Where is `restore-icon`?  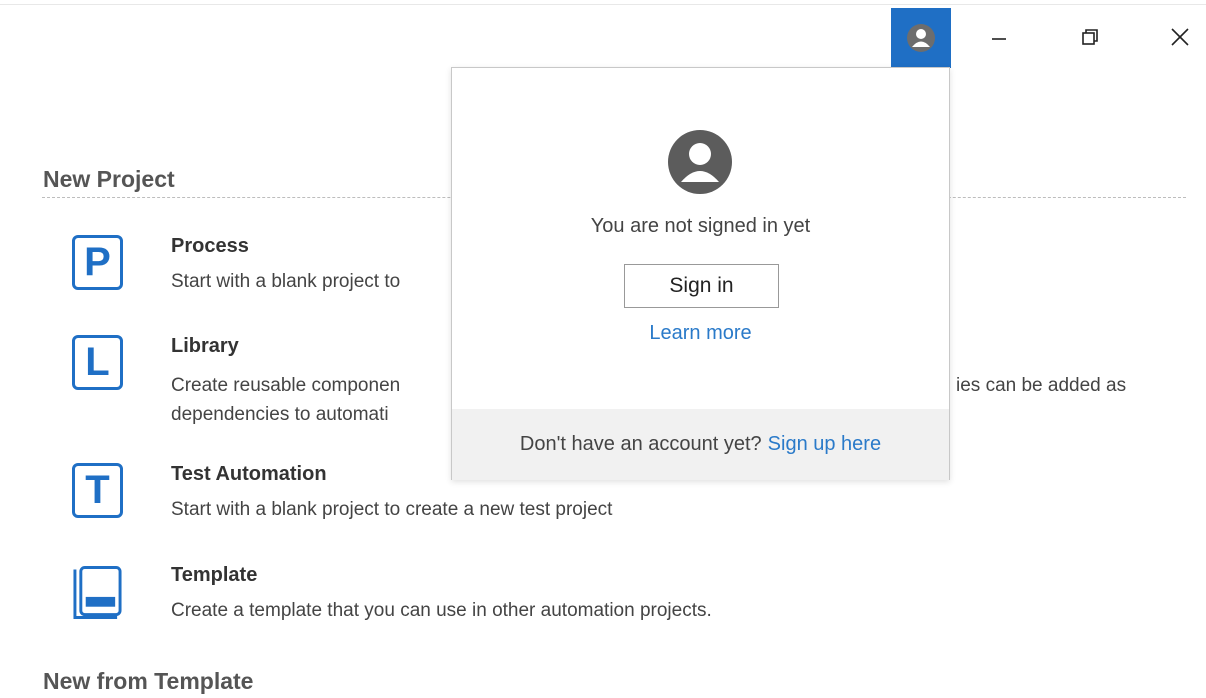 restore-icon is located at coordinates (1090, 37).